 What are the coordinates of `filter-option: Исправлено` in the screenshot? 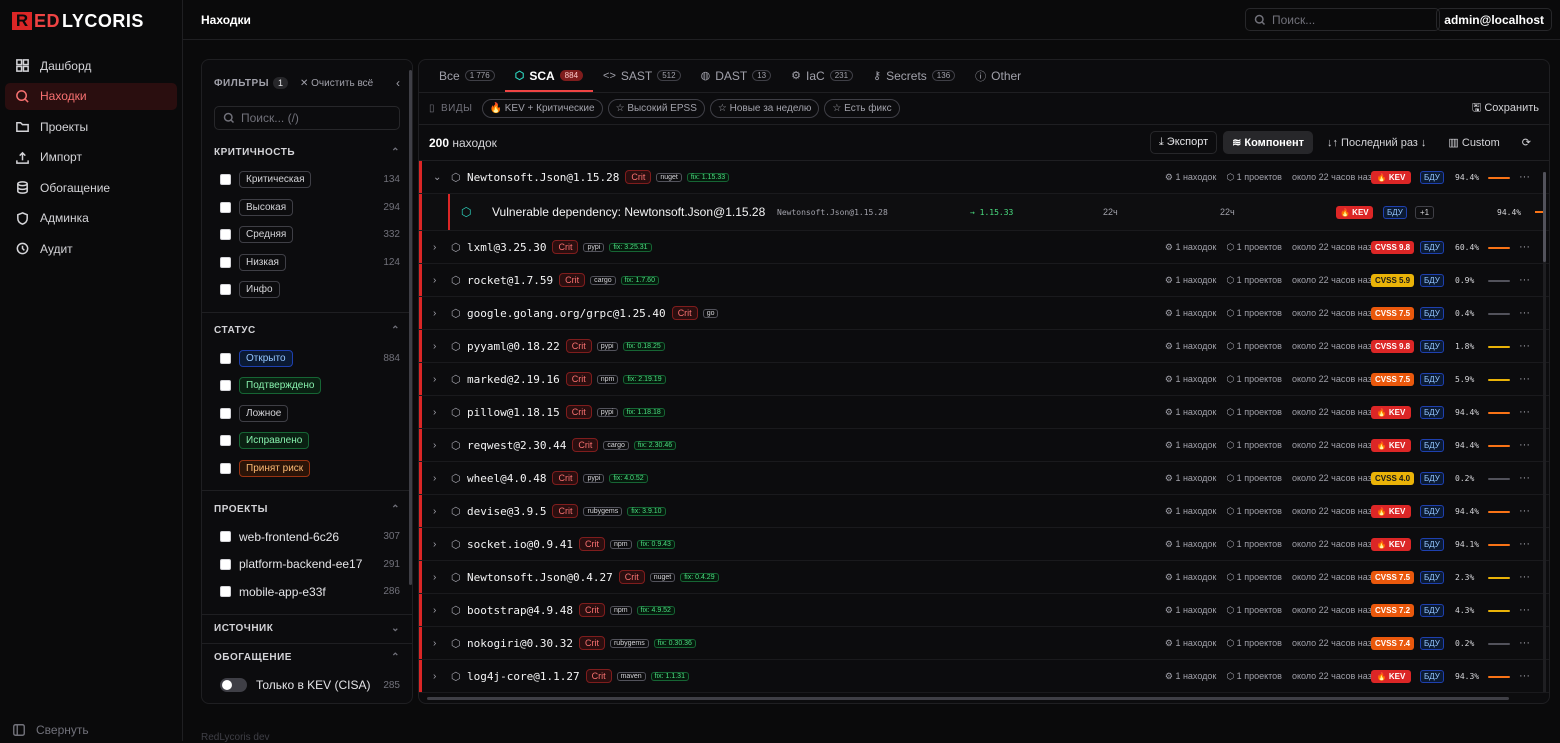 It's located at (307, 441).